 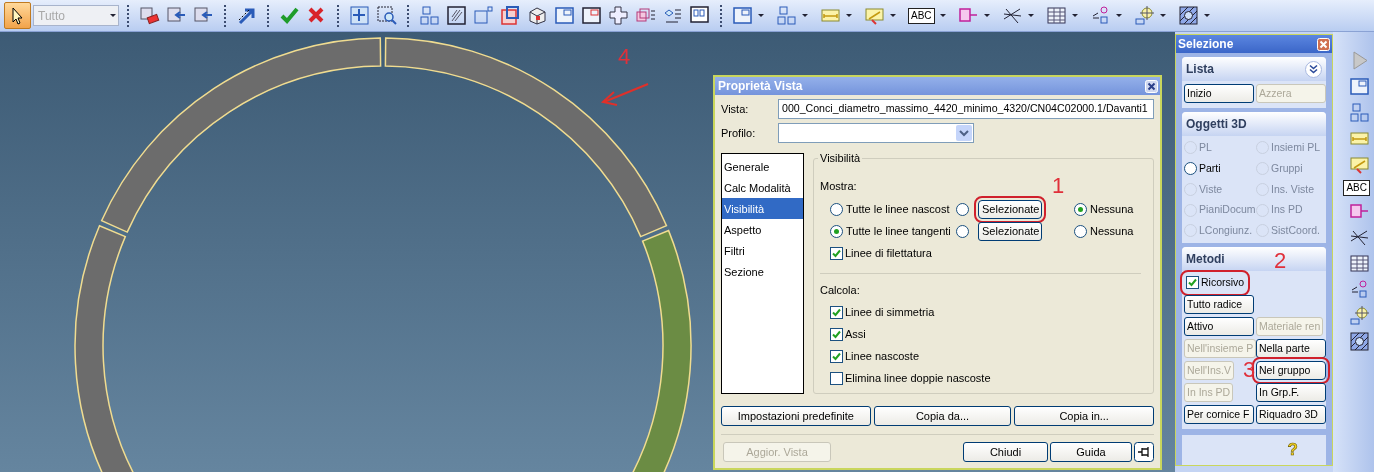 I want to click on annotation-arrow, so click(x=624, y=94).